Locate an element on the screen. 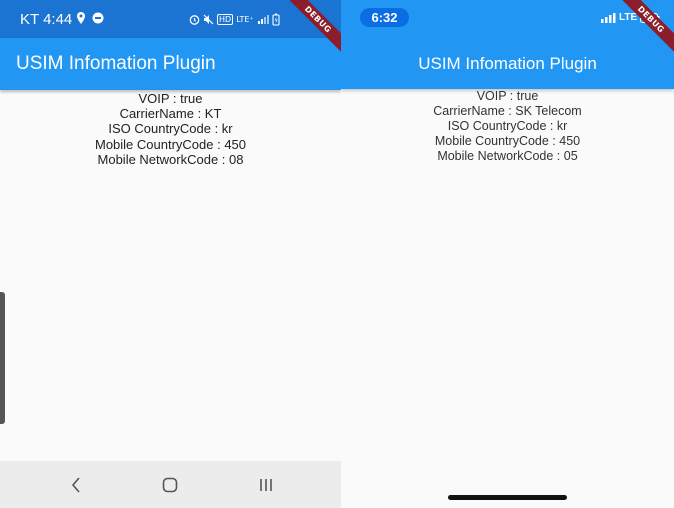 This screenshot has width=674, height=508. mute-icon is located at coordinates (208, 19).